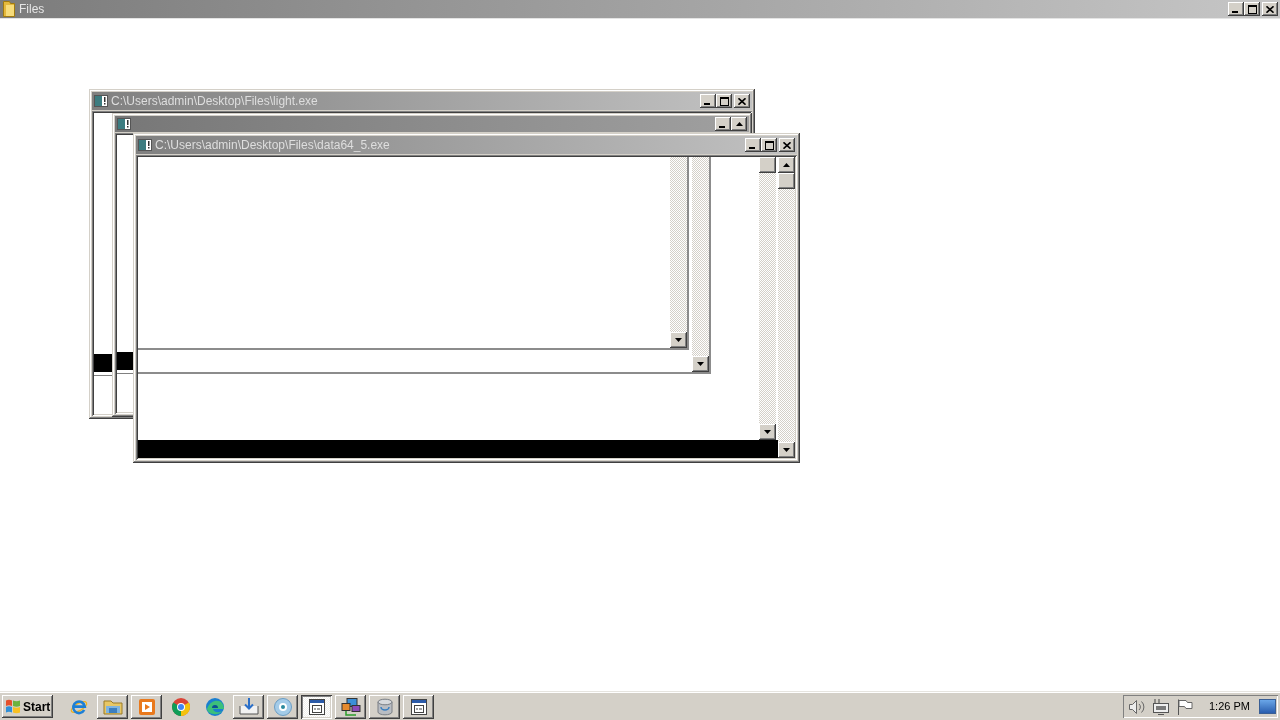 This screenshot has width=1280, height=720. I want to click on disc-icon, so click(282, 706).